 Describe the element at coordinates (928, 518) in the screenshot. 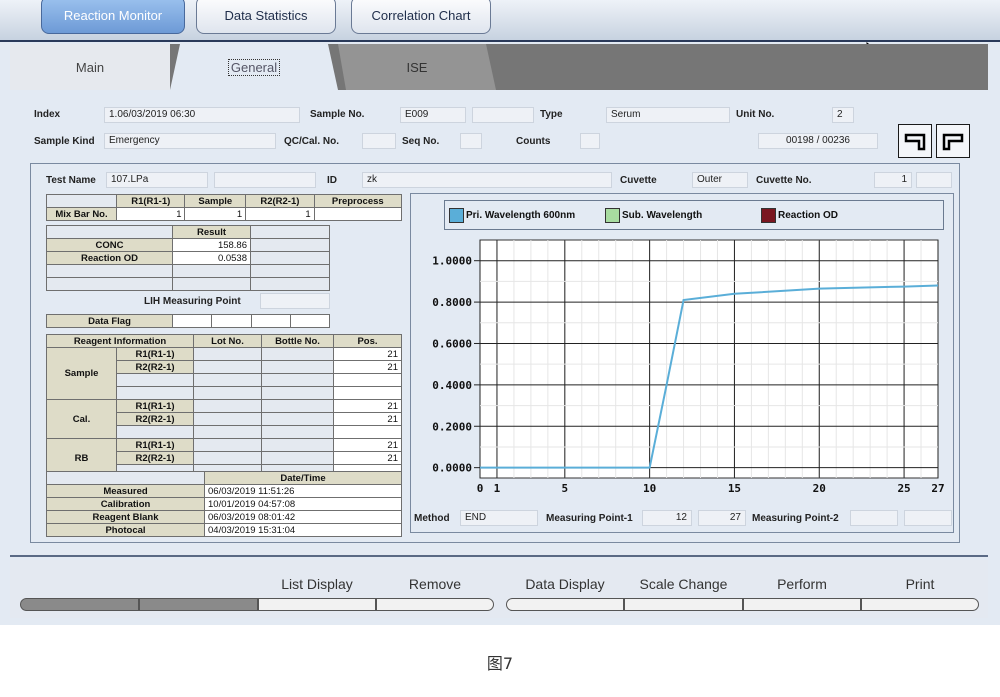

I see `measuring-point-2-end` at that location.